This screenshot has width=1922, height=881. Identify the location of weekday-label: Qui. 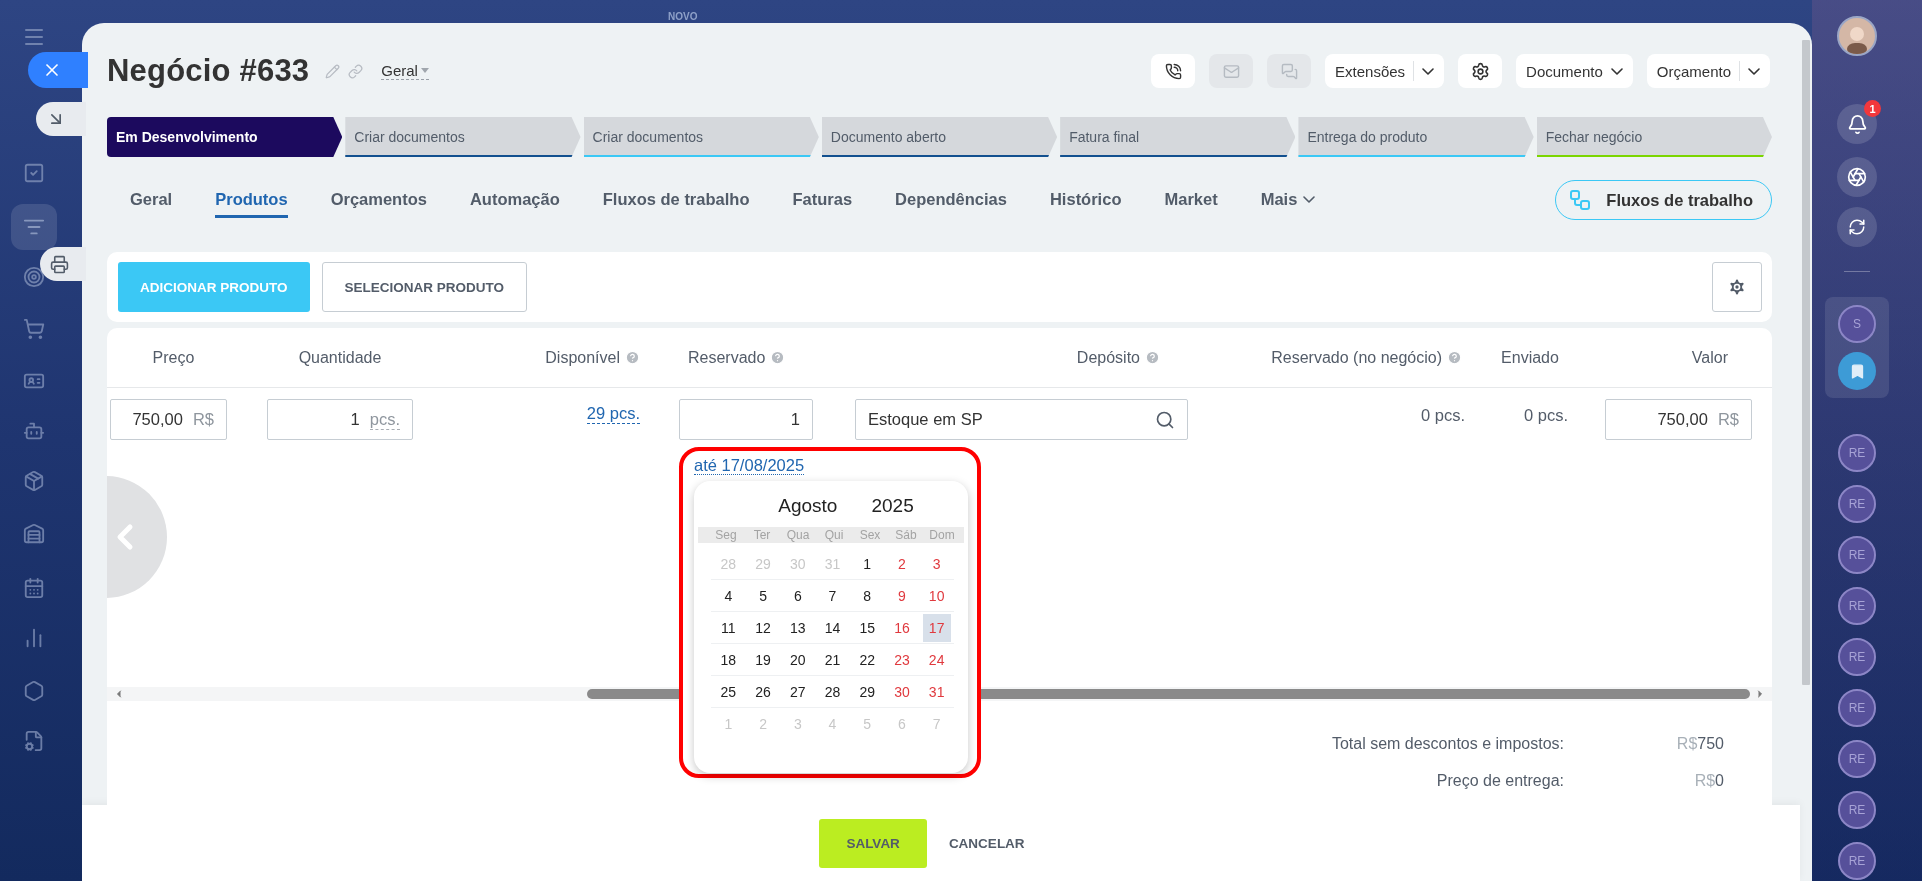
(834, 535).